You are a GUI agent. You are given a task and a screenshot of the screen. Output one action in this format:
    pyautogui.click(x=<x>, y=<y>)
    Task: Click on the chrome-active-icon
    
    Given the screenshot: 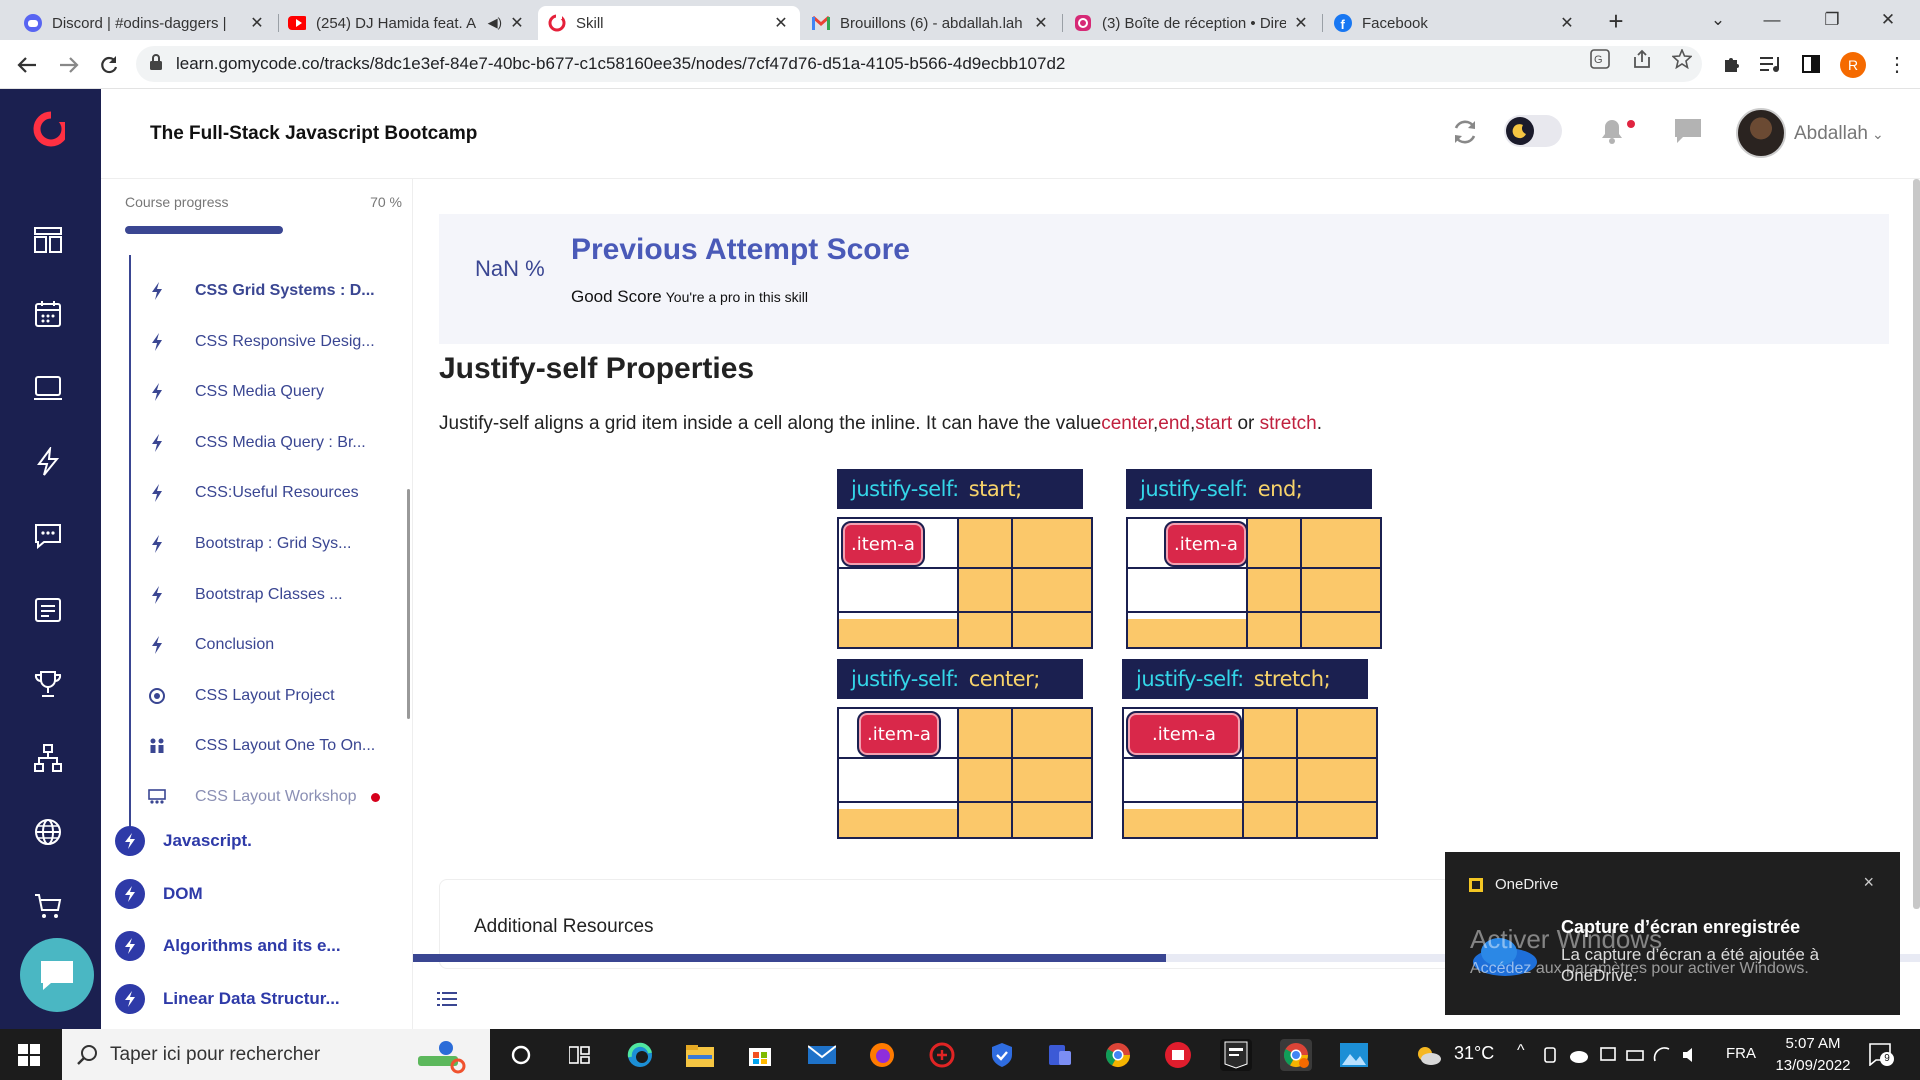 What is the action you would take?
    pyautogui.click(x=1296, y=1055)
    